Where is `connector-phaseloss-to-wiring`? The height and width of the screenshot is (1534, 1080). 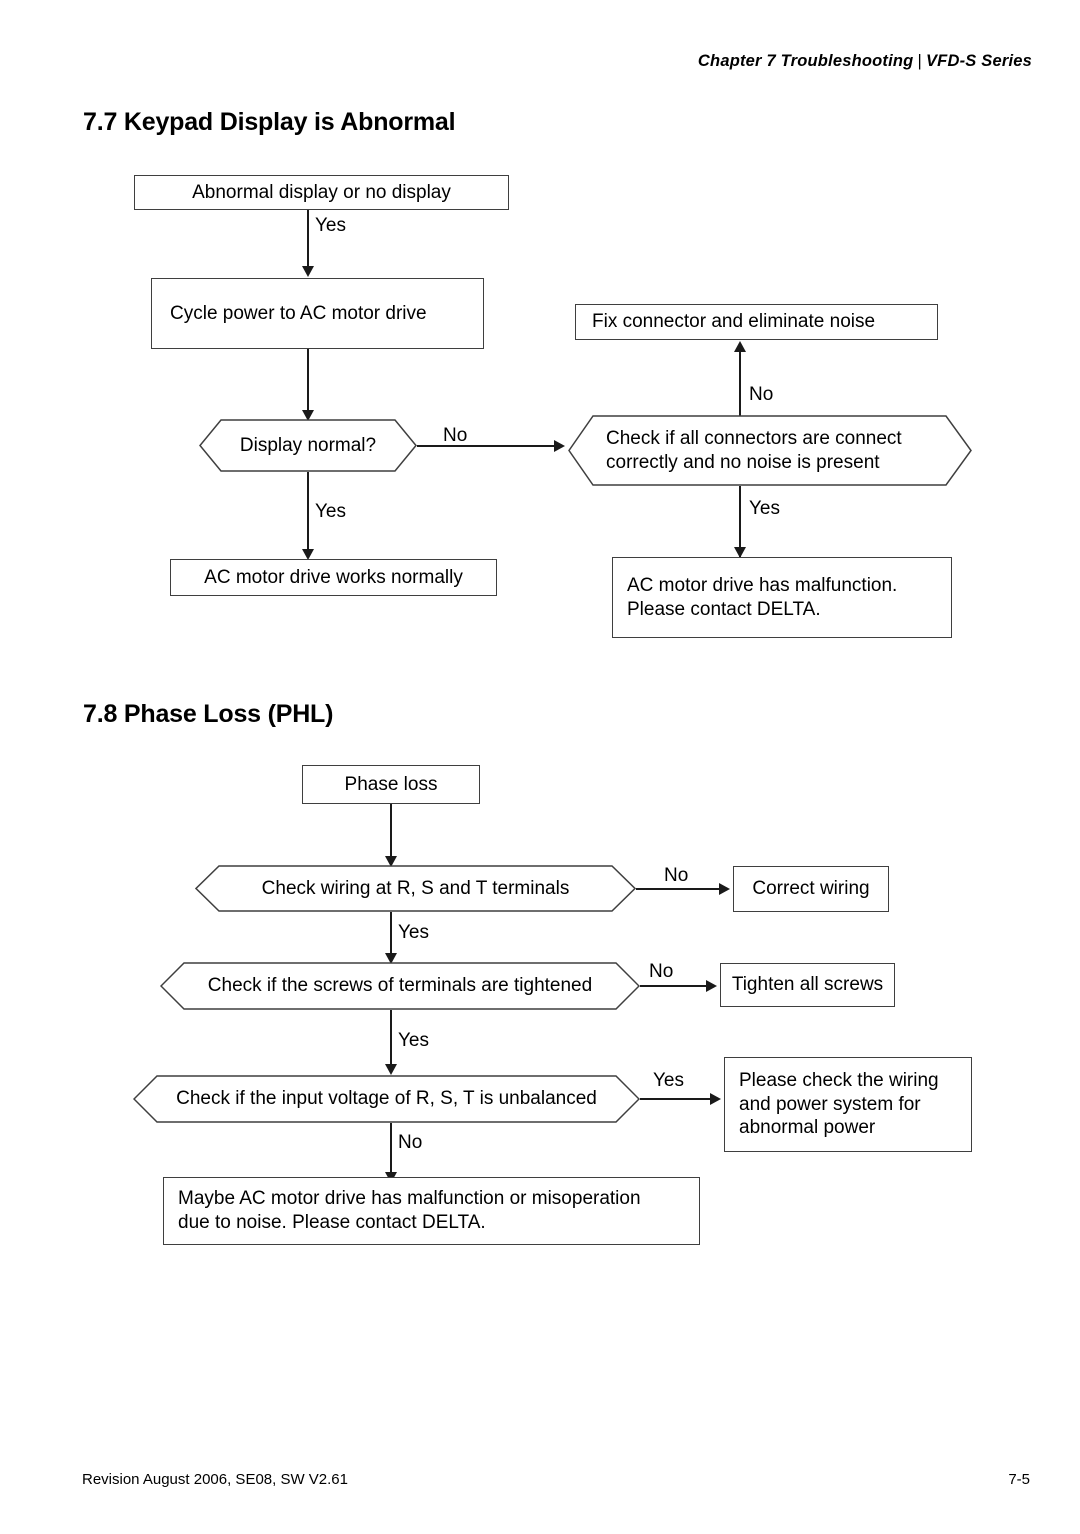
connector-phaseloss-to-wiring is located at coordinates (391, 830).